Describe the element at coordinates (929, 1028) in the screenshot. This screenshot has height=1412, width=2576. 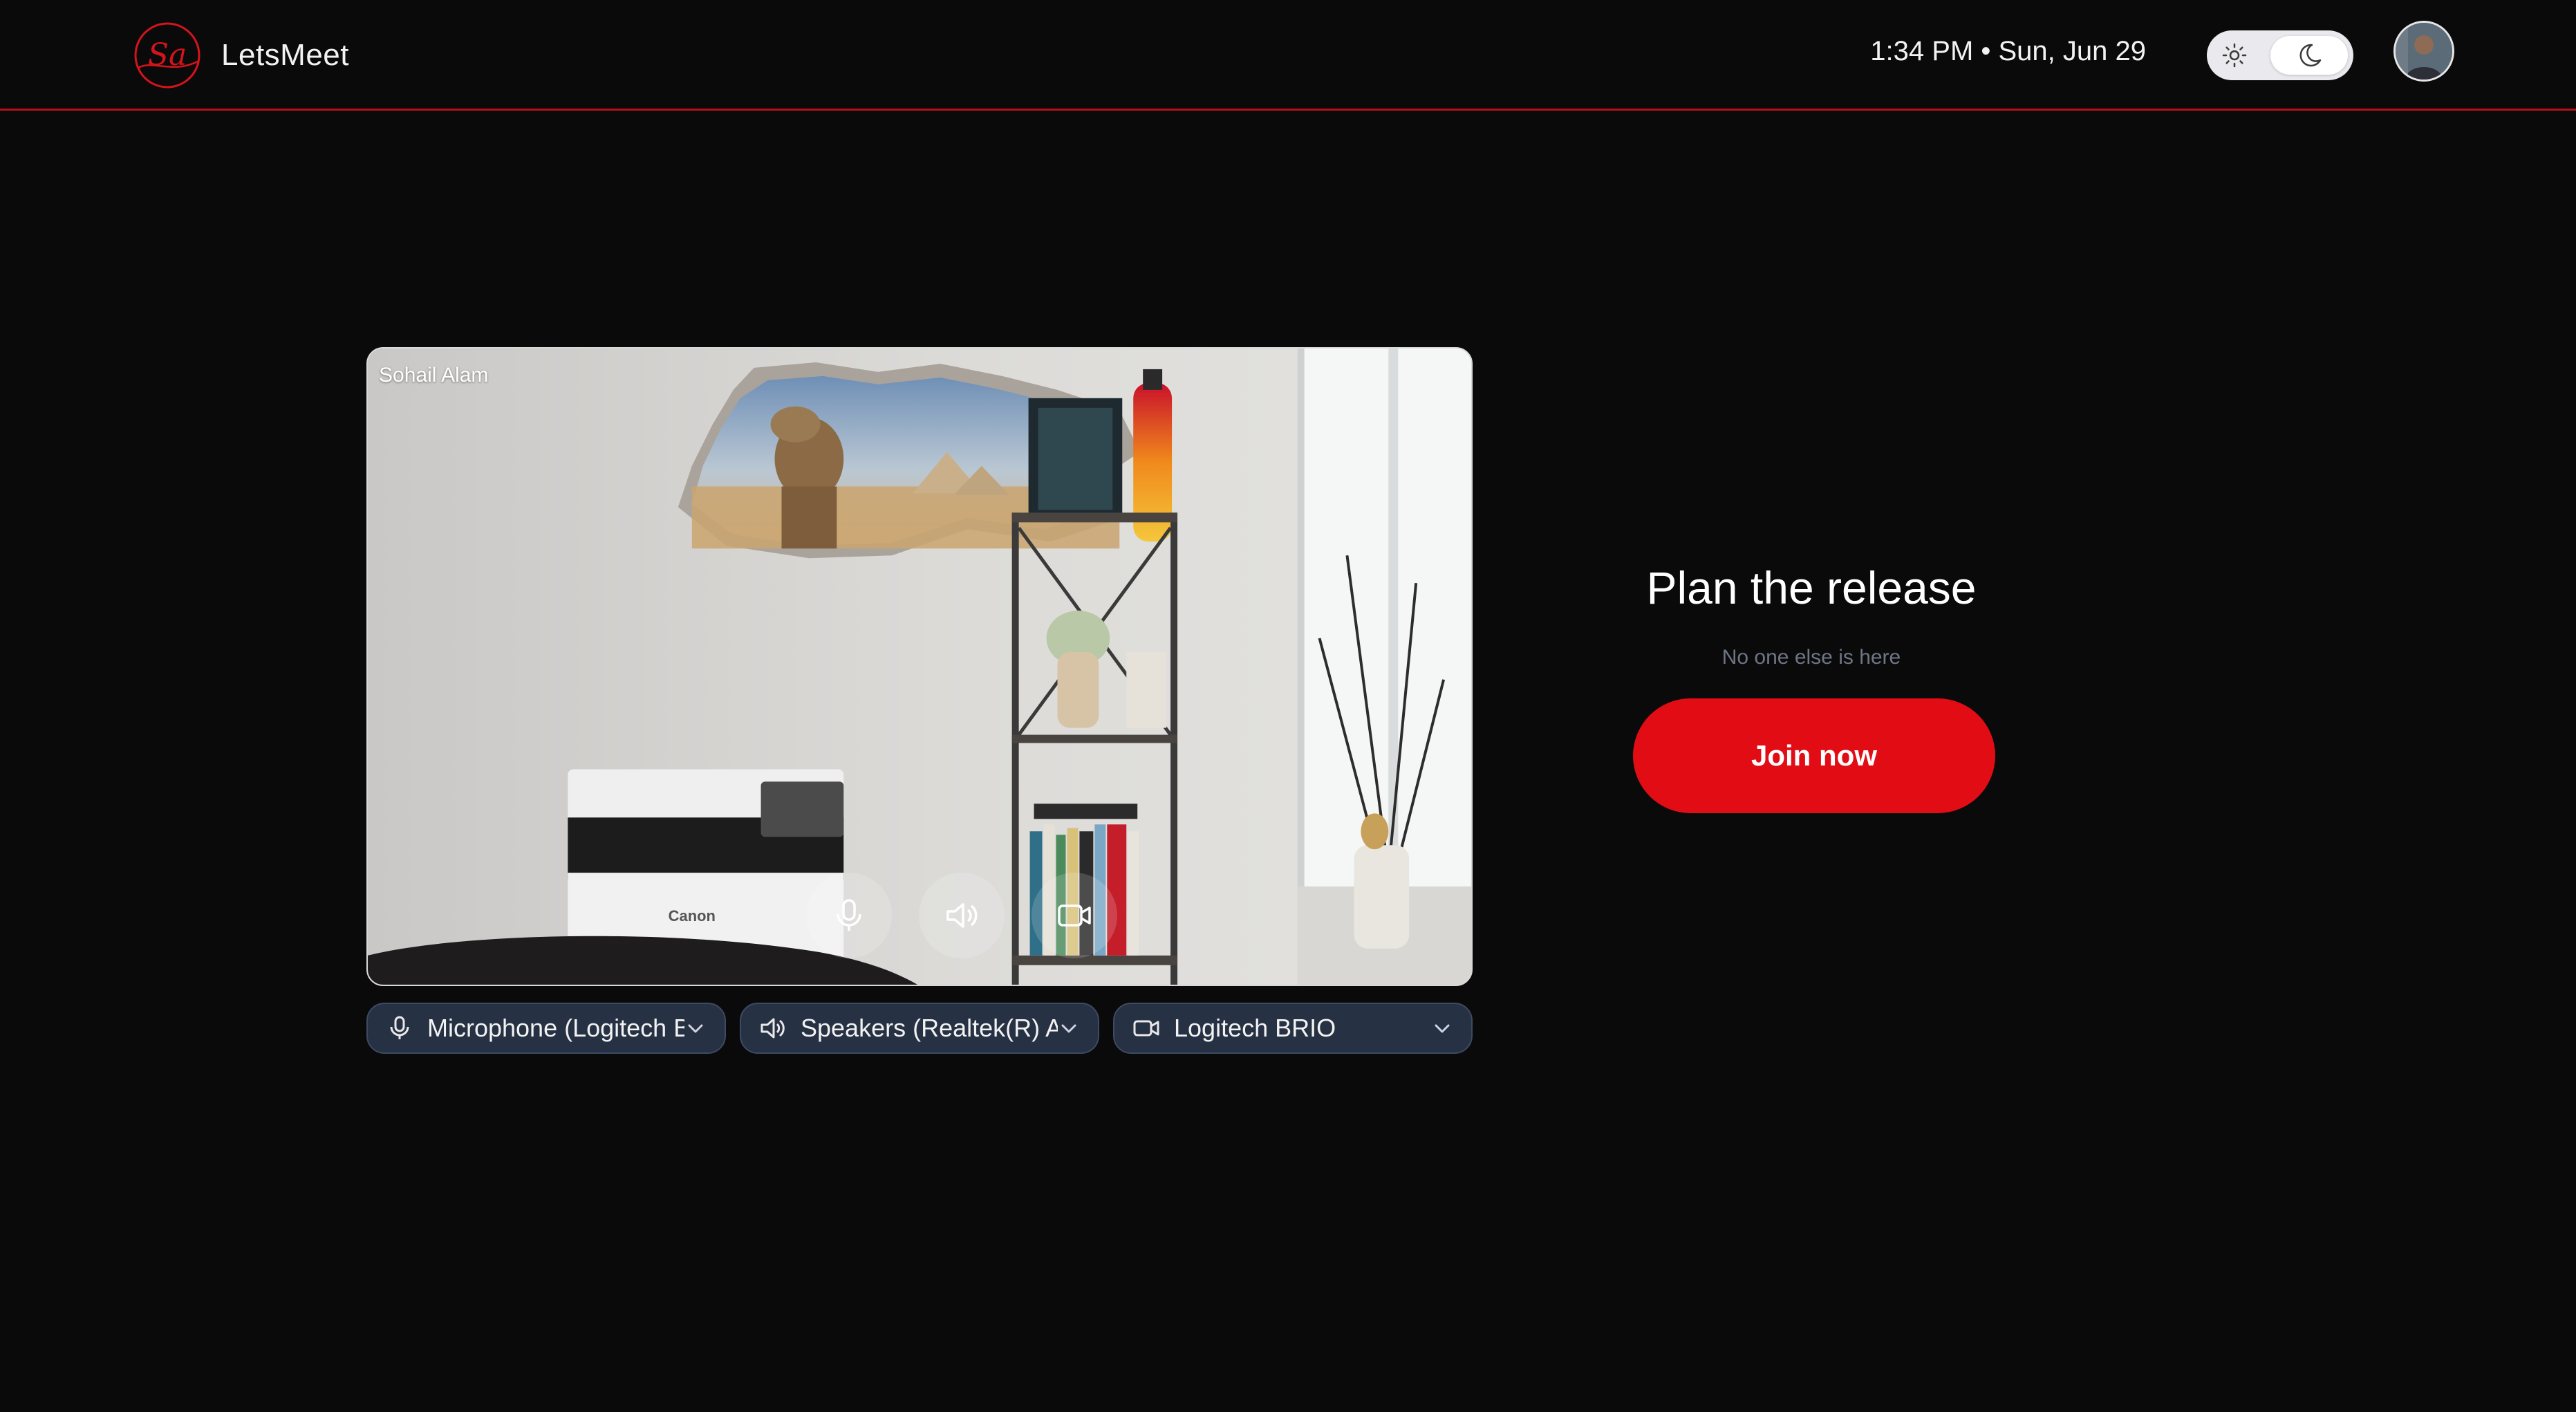
I see `speaker-select-value: Speakers (Realtek(R) Au` at that location.